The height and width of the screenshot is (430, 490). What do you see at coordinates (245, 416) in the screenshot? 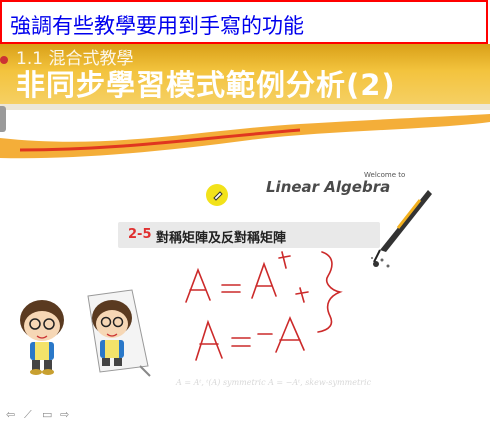
I see `slide-controls: ⇦ ⟋ ▭ ⇨` at bounding box center [245, 416].